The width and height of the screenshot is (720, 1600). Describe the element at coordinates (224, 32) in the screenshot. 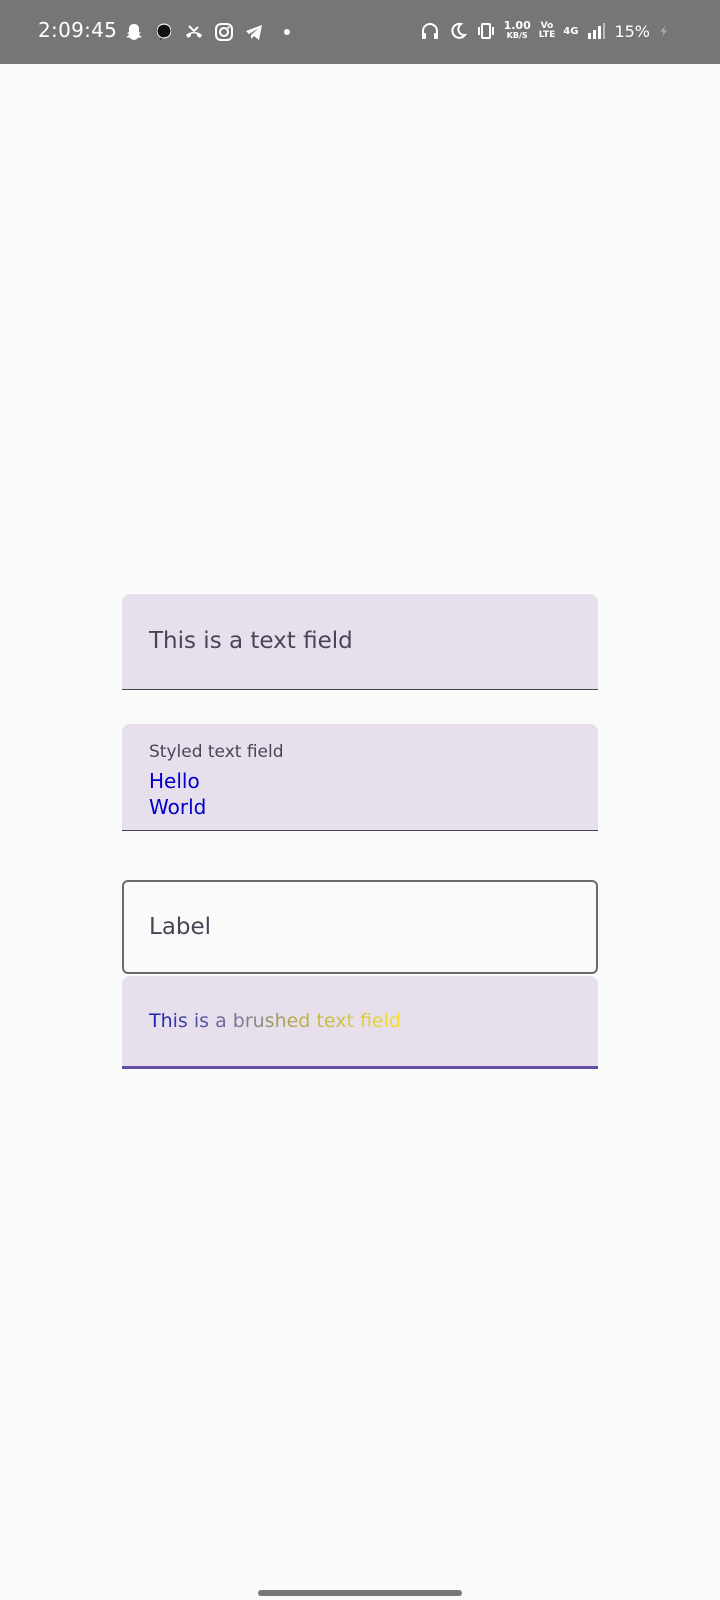

I see `instagram-icon` at that location.